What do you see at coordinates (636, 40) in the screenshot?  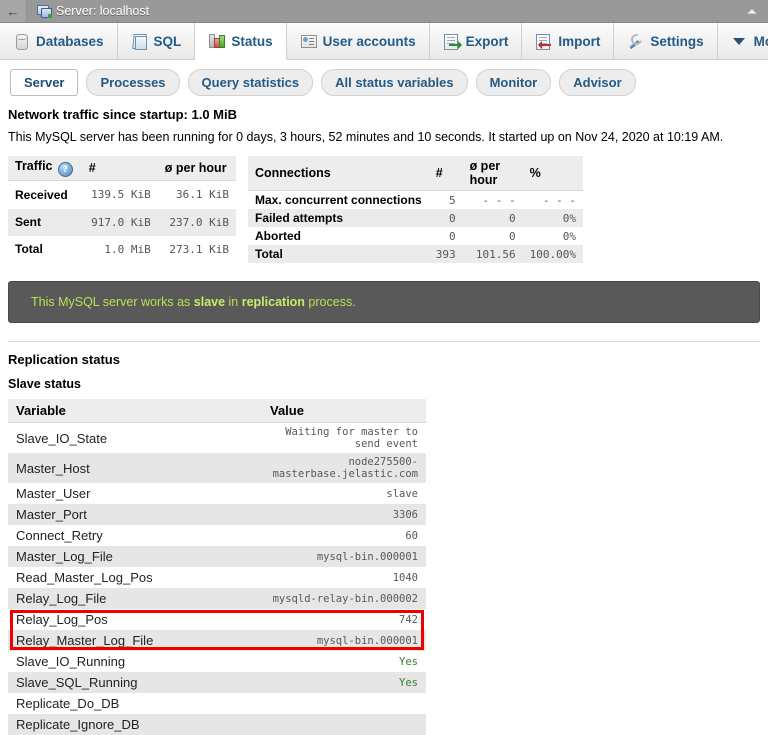 I see `wrench-icon` at bounding box center [636, 40].